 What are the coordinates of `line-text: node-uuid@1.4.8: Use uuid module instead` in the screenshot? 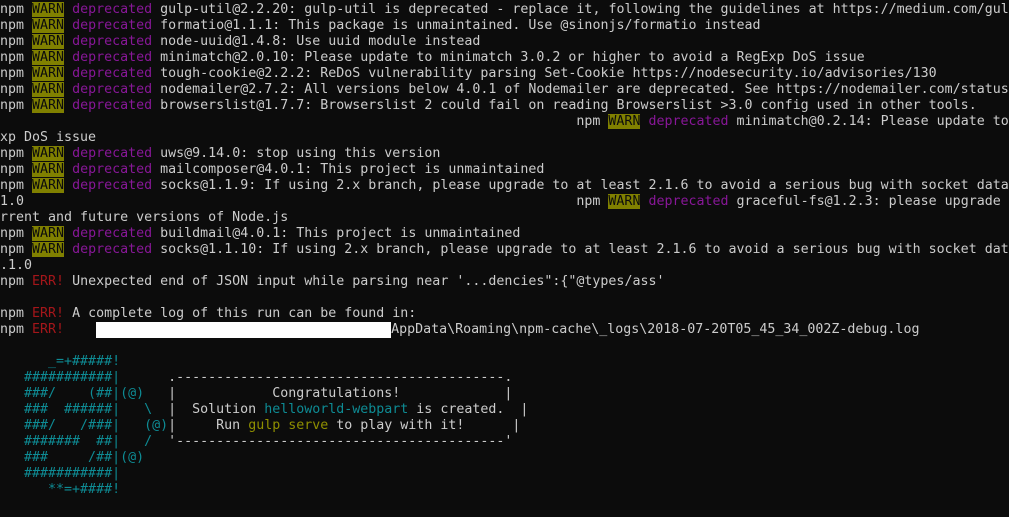 It's located at (316, 41).